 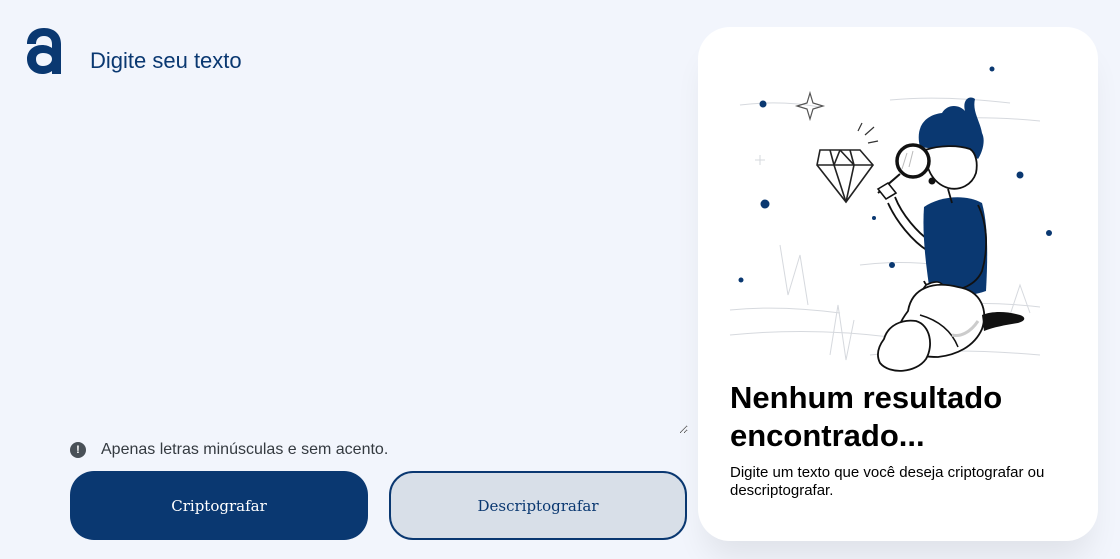 What do you see at coordinates (78, 450) in the screenshot?
I see `exclamation-circle-icon: !` at bounding box center [78, 450].